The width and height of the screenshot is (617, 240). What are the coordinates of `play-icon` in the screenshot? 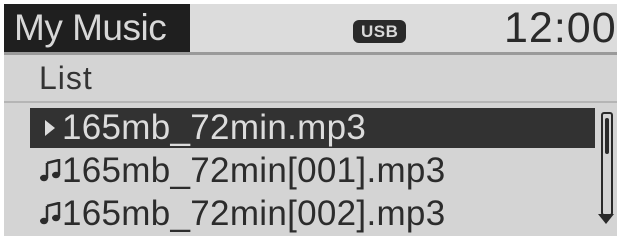 It's located at (50, 128).